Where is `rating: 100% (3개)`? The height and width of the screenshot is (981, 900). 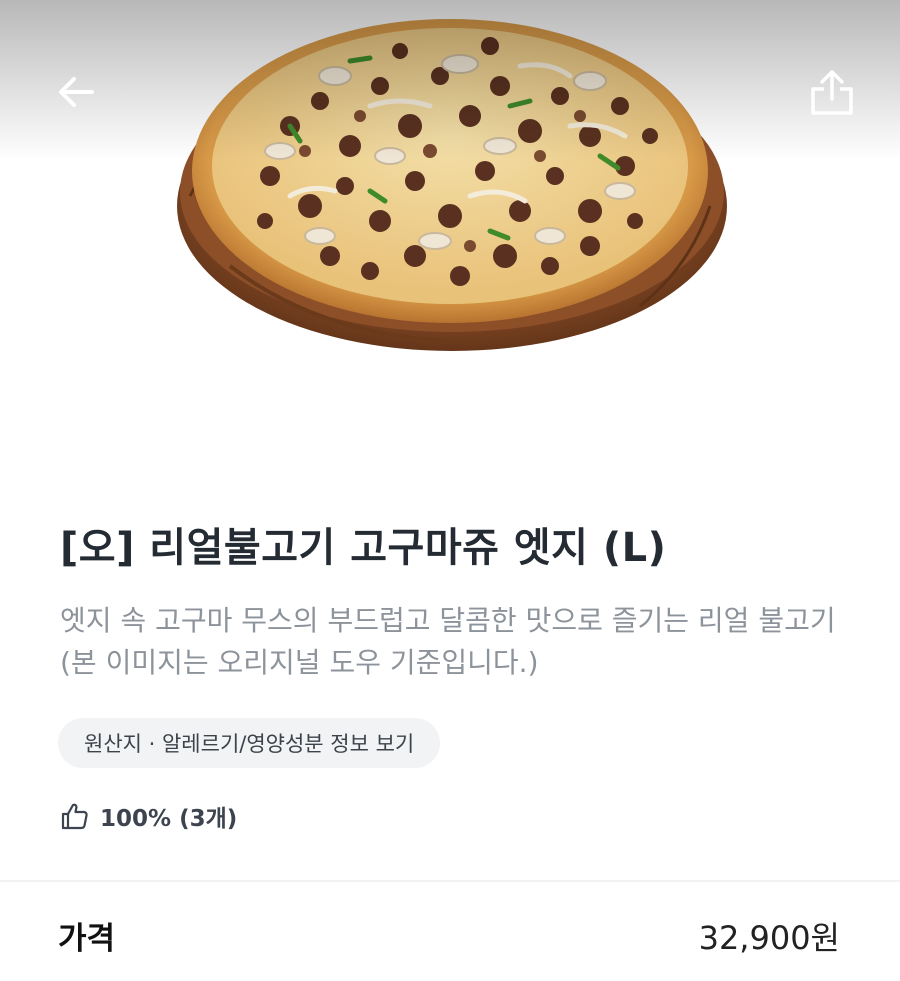 rating: 100% (3개) is located at coordinates (148, 816).